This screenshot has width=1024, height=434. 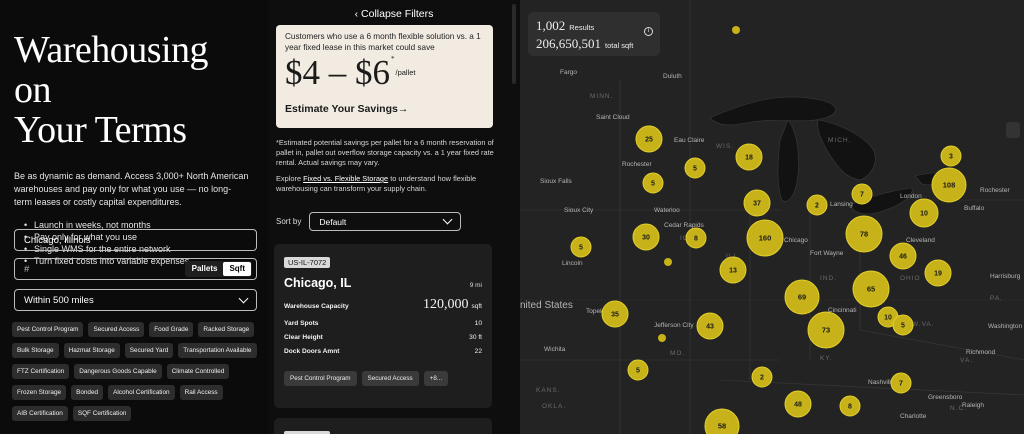 I want to click on filter-tag: Racked Storage, so click(x=226, y=329).